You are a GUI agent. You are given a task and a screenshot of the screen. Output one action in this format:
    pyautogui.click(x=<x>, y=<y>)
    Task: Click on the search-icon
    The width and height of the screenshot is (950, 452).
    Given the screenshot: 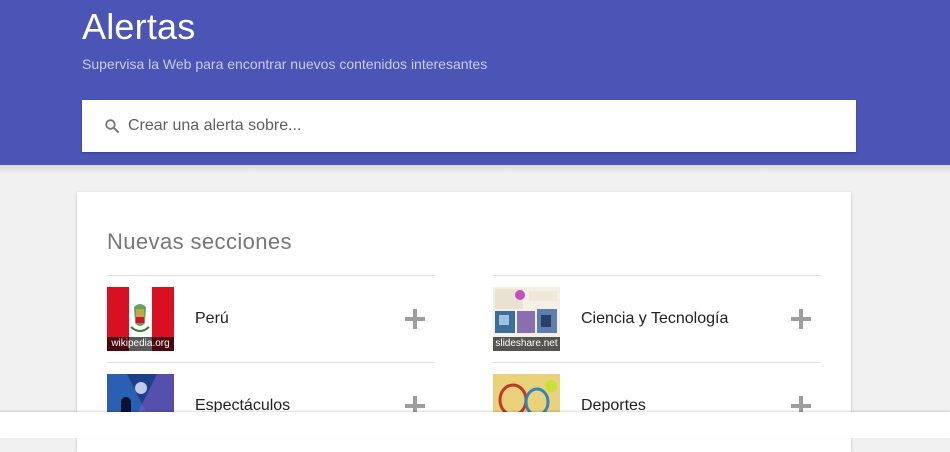 What is the action you would take?
    pyautogui.click(x=112, y=126)
    